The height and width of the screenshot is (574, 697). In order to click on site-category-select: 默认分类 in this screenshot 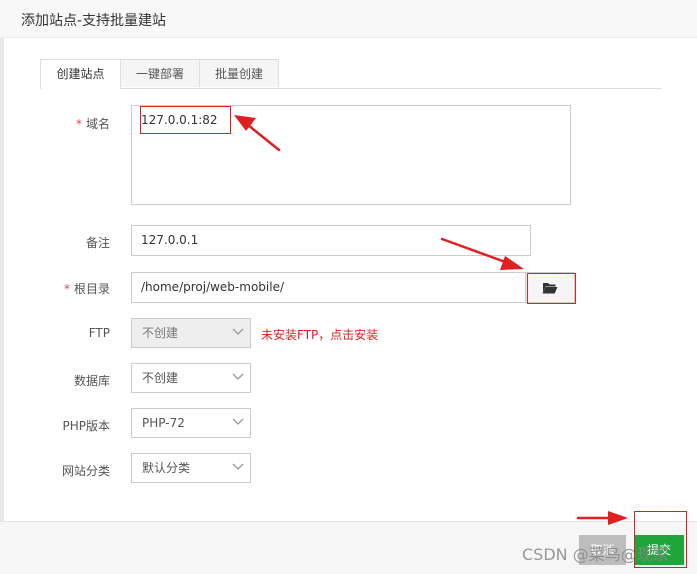, I will do `click(191, 468)`.